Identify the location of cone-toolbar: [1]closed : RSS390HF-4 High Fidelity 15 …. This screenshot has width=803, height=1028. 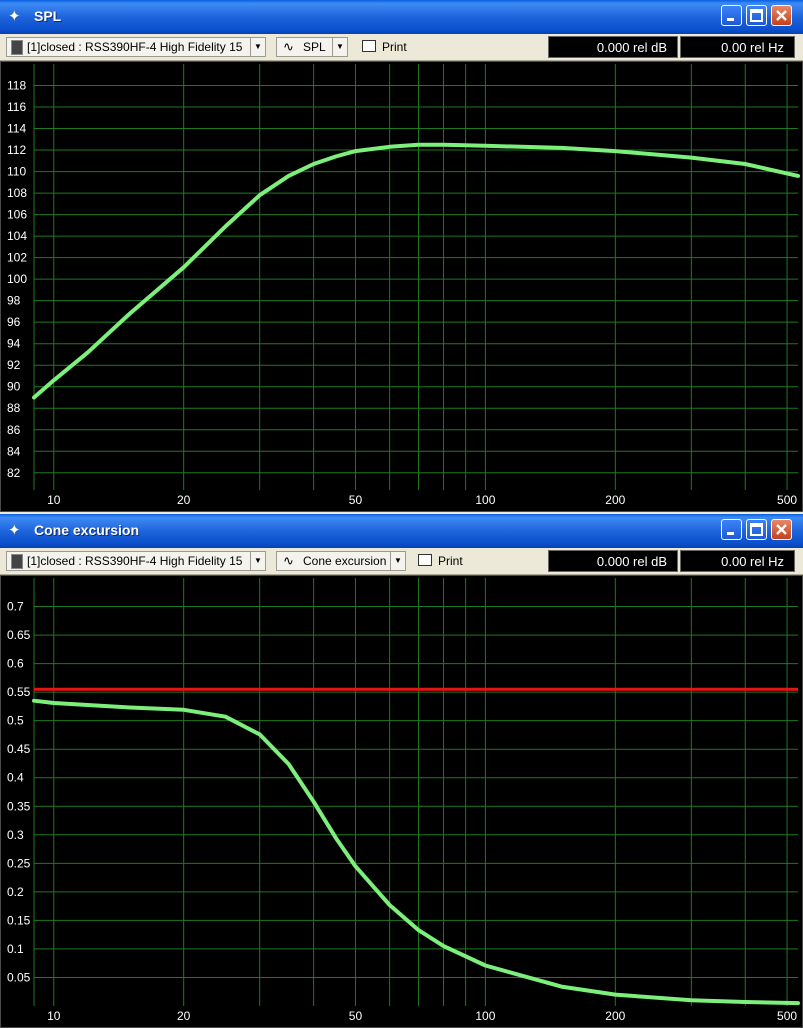
(401, 561).